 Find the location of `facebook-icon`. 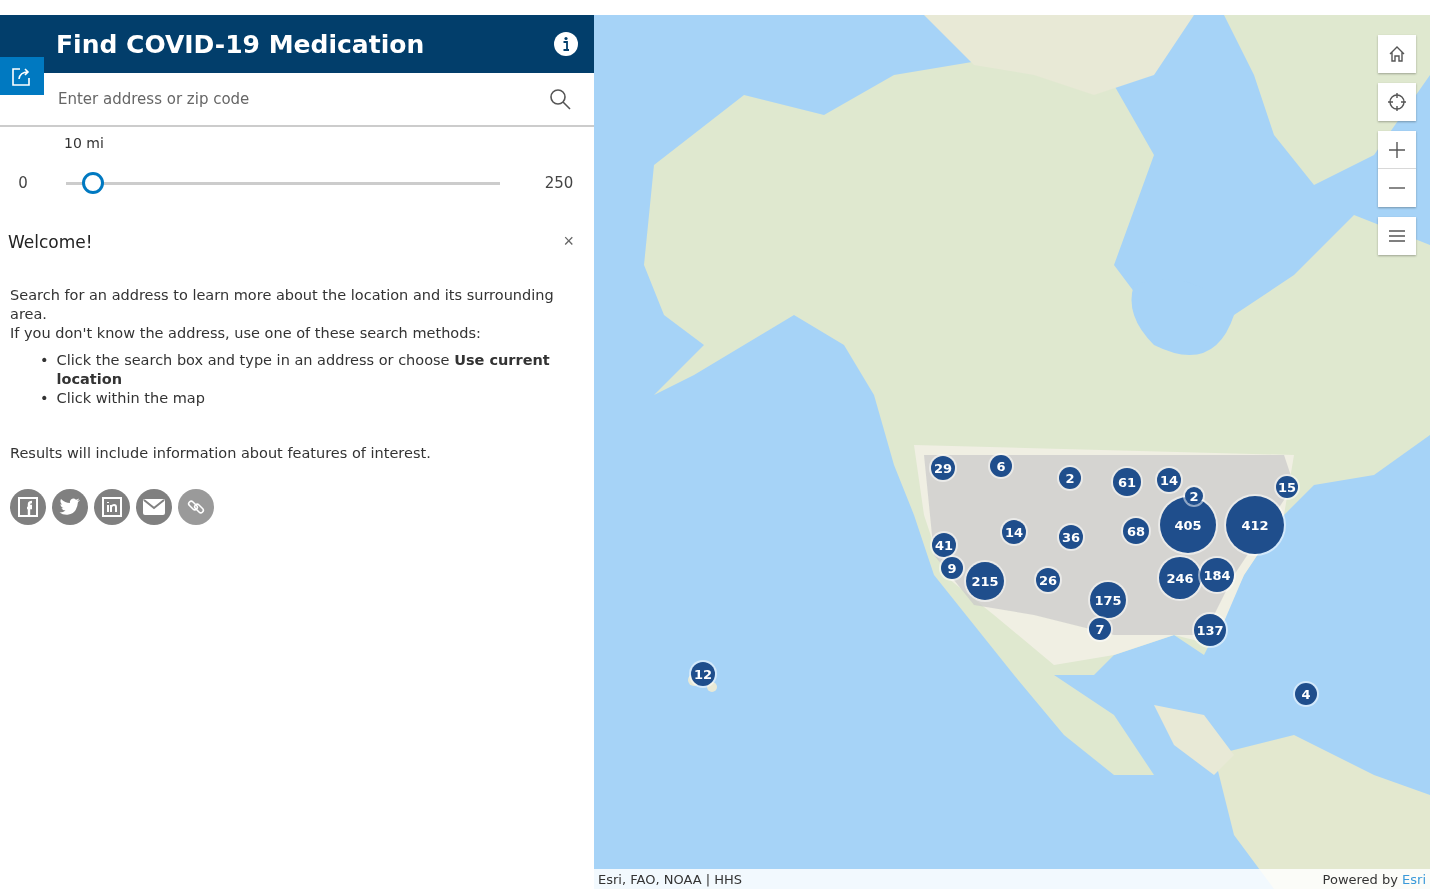

facebook-icon is located at coordinates (28, 507).